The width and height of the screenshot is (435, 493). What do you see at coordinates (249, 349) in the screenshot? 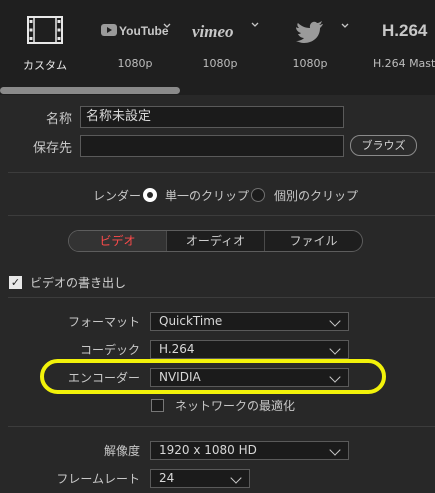
I see `codec-select: H.264` at bounding box center [249, 349].